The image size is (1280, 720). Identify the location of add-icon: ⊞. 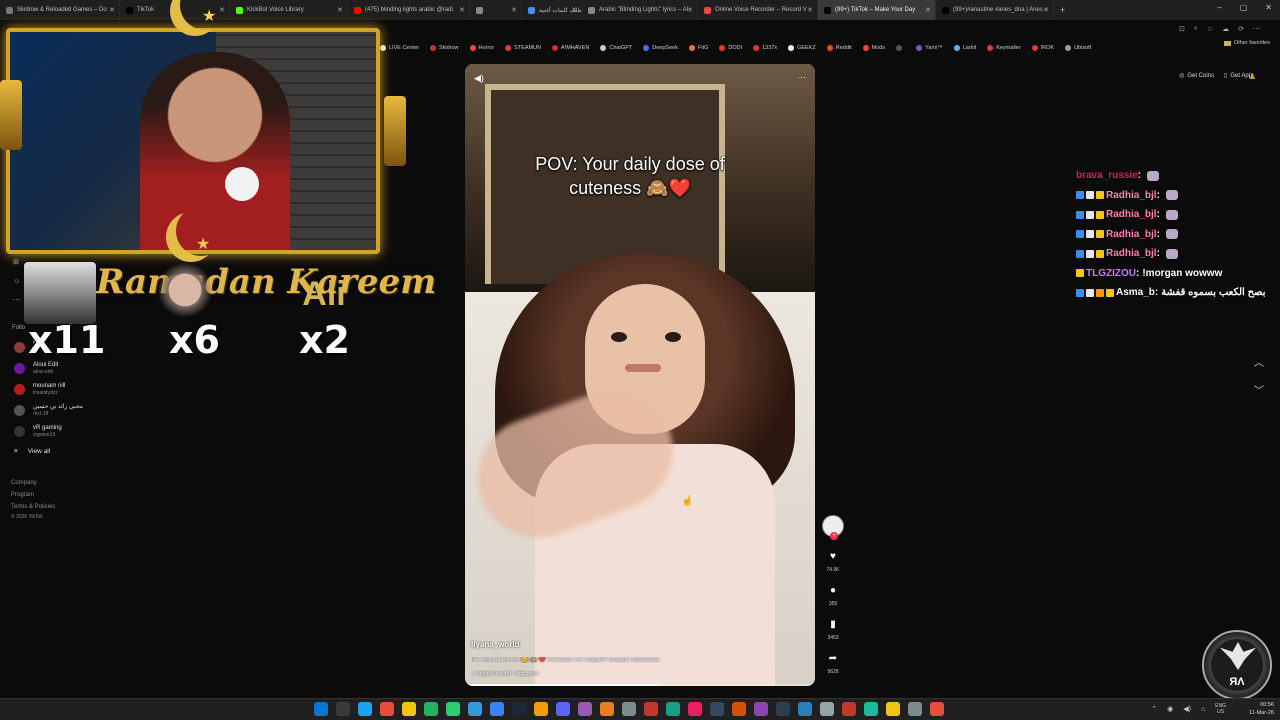
(16, 262).